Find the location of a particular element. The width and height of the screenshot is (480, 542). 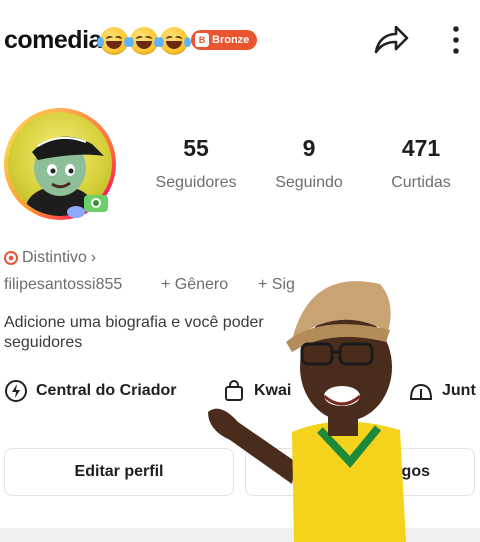

bronze-level-badge: B Bronze is located at coordinates (224, 40).